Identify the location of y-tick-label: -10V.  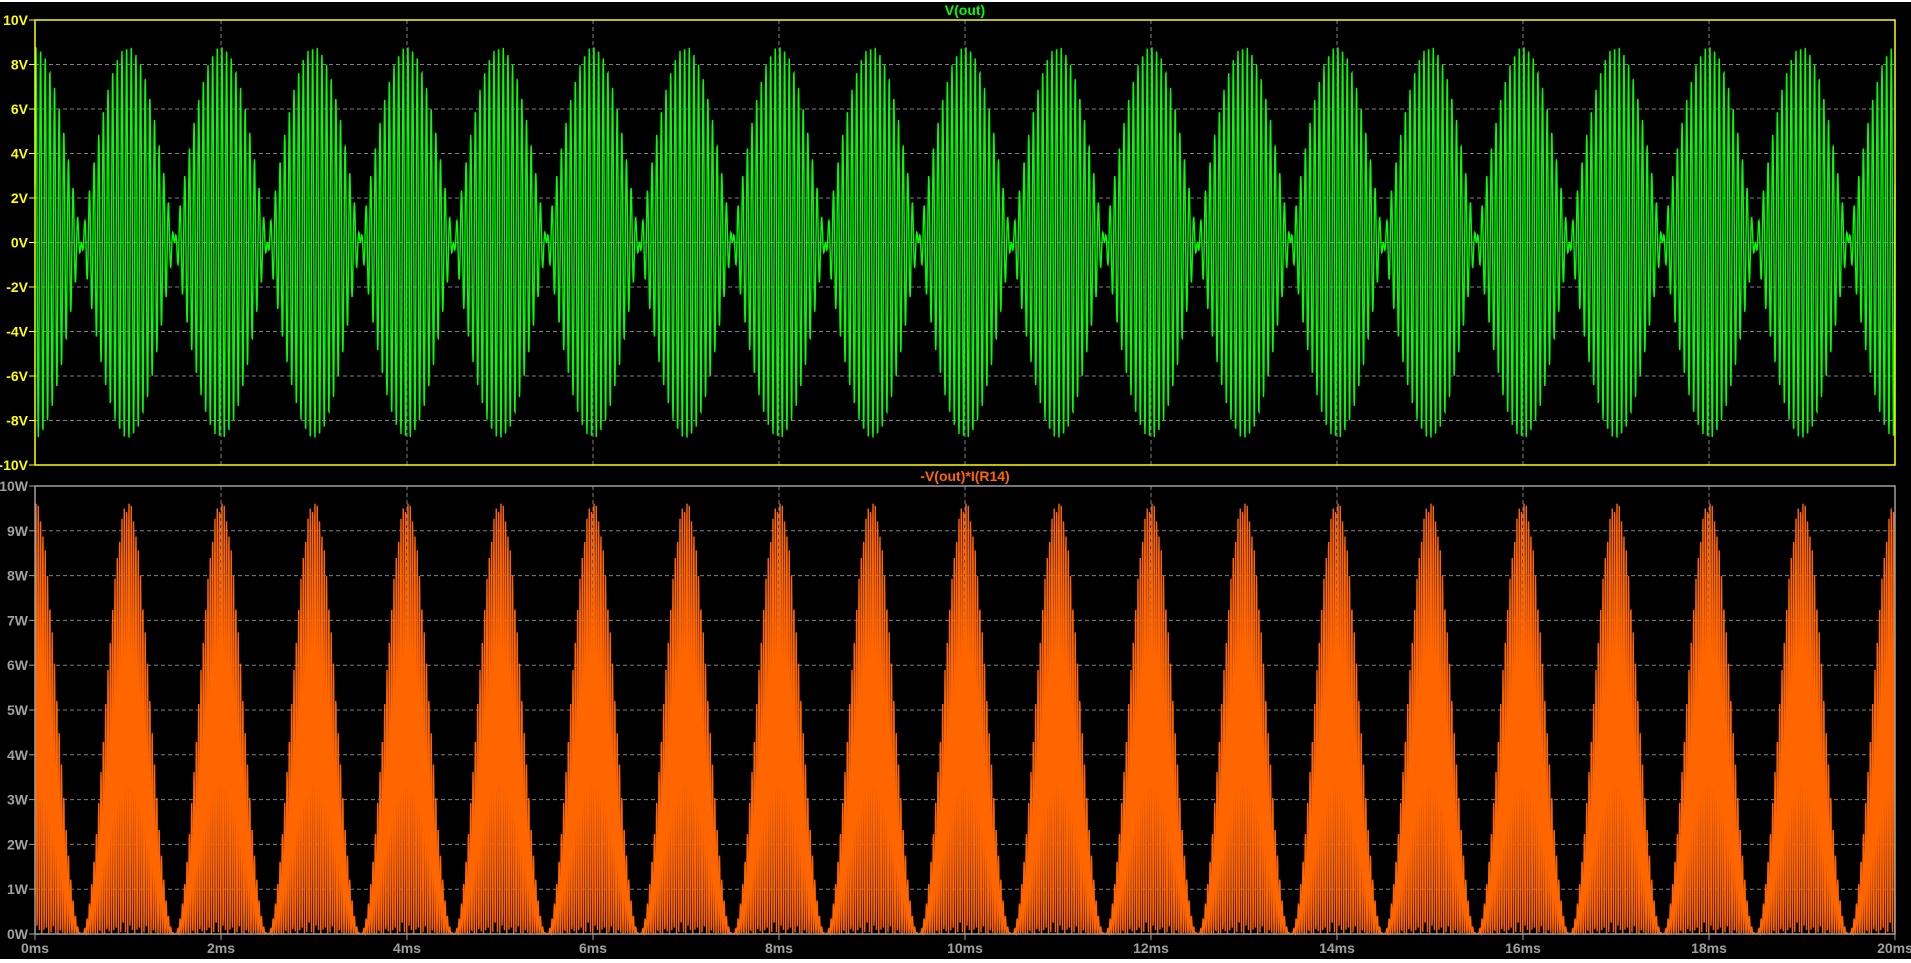
(14, 465).